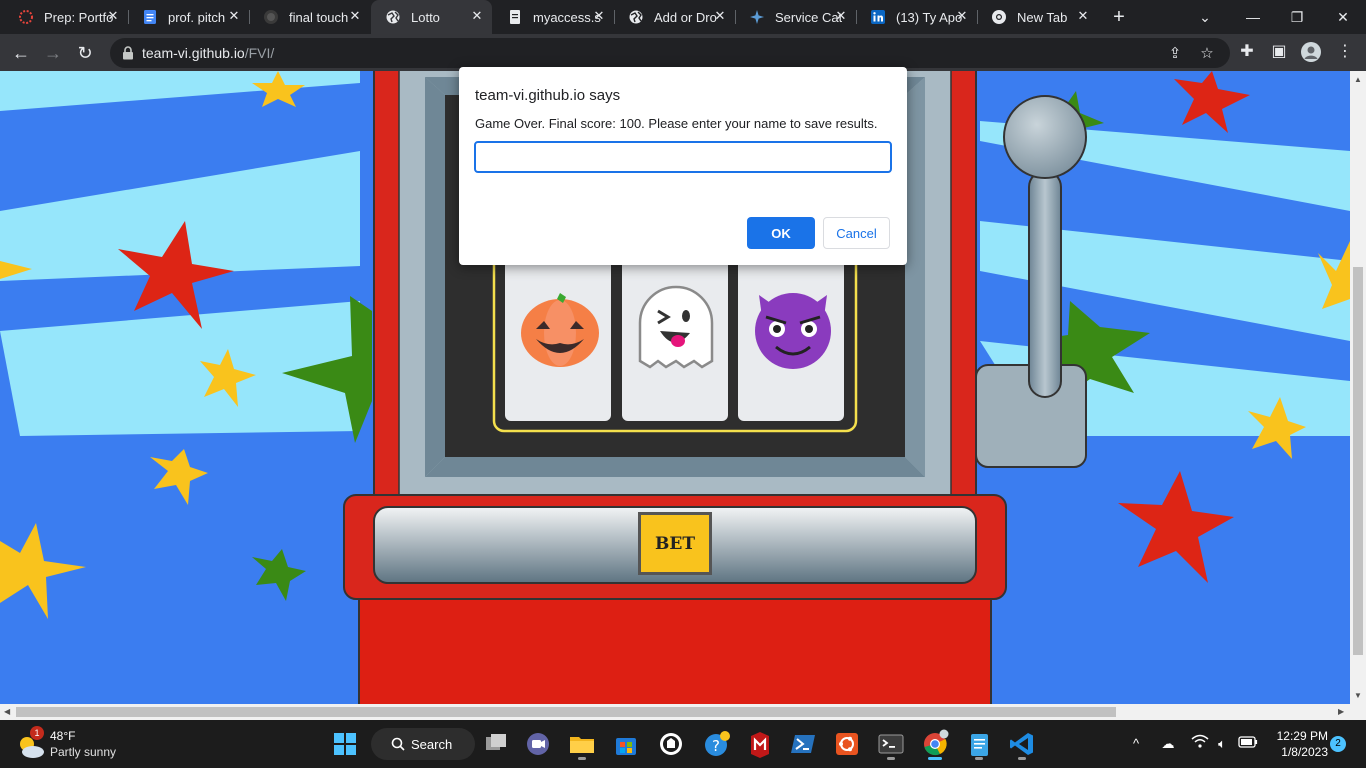 The image size is (1366, 768). I want to click on show-hidden-icons-chevron-icon: ^, so click(1136, 744).